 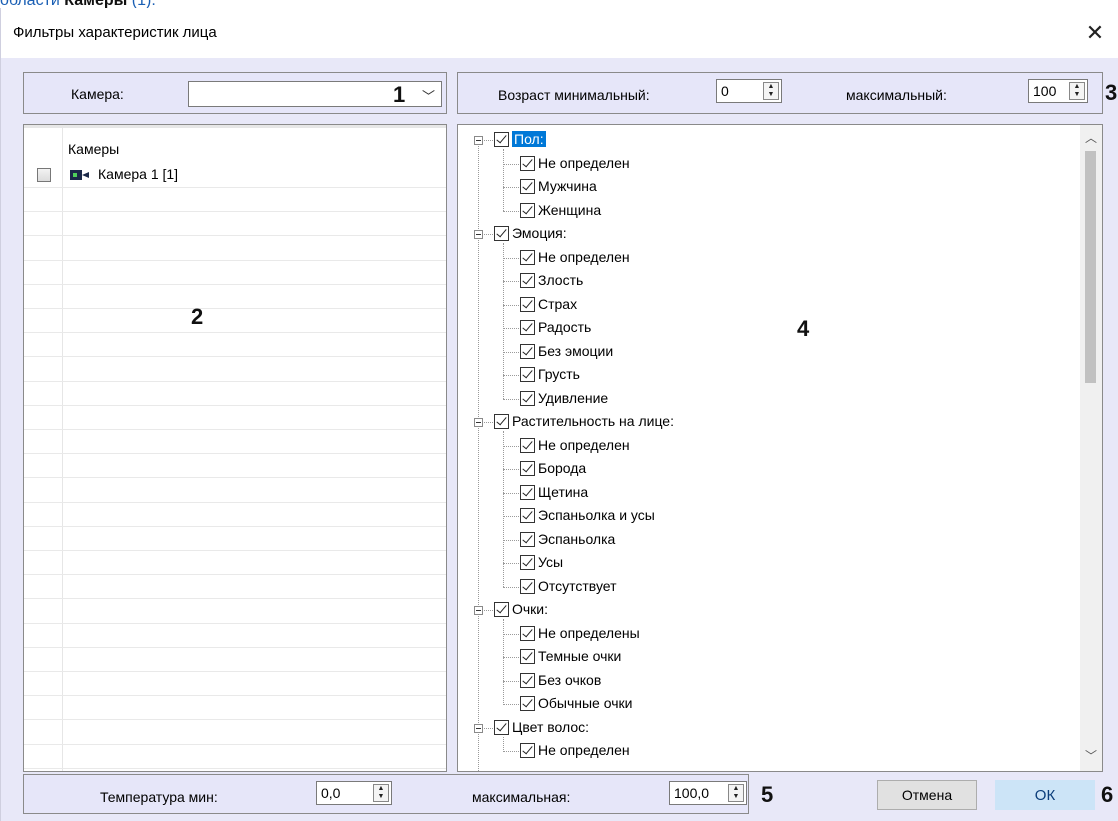 What do you see at coordinates (1045, 795) in the screenshot?
I see `ok-button: ОК` at bounding box center [1045, 795].